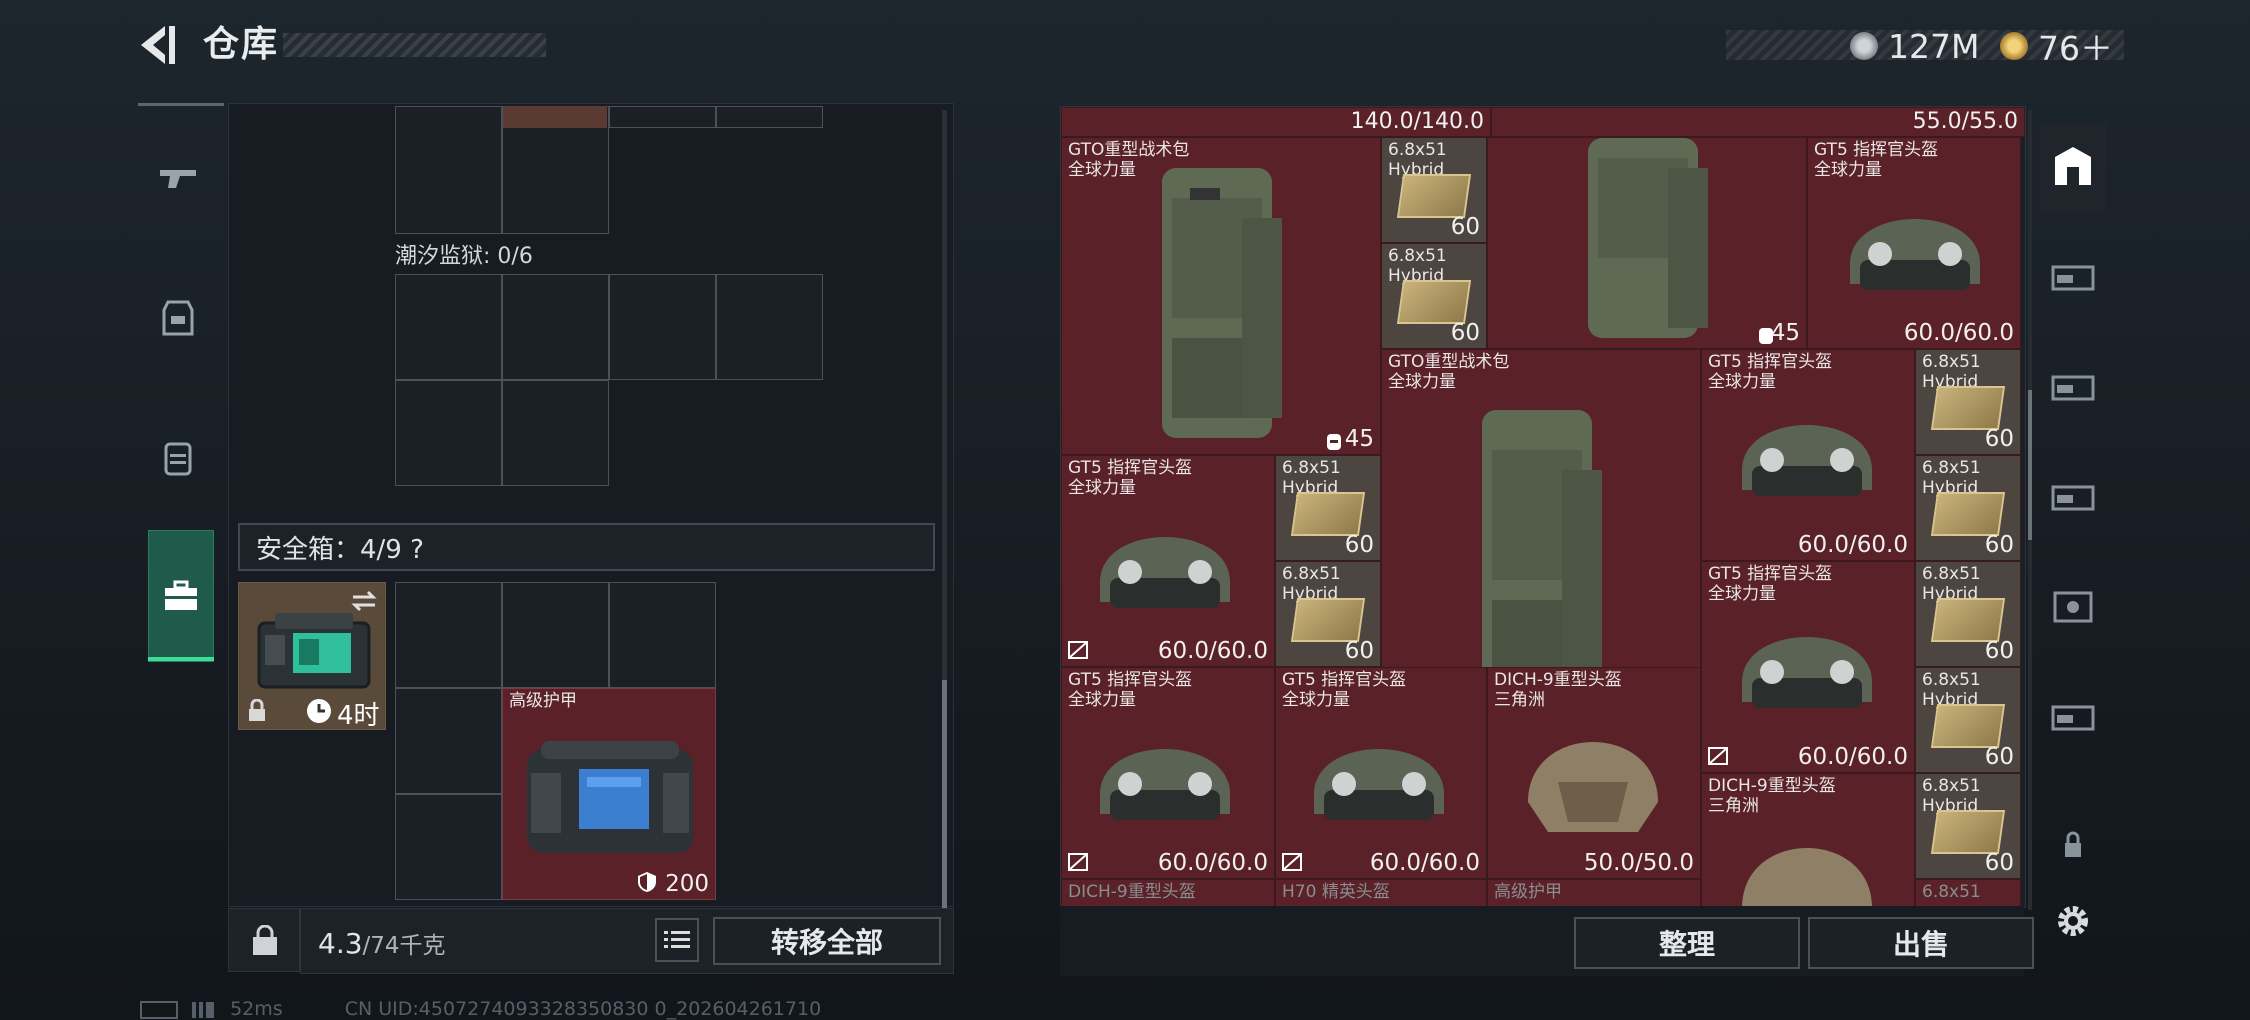 Image resolution: width=2250 pixels, height=1020 pixels. Describe the element at coordinates (312, 656) in the screenshot. I see `secure-case-item: 4时` at that location.